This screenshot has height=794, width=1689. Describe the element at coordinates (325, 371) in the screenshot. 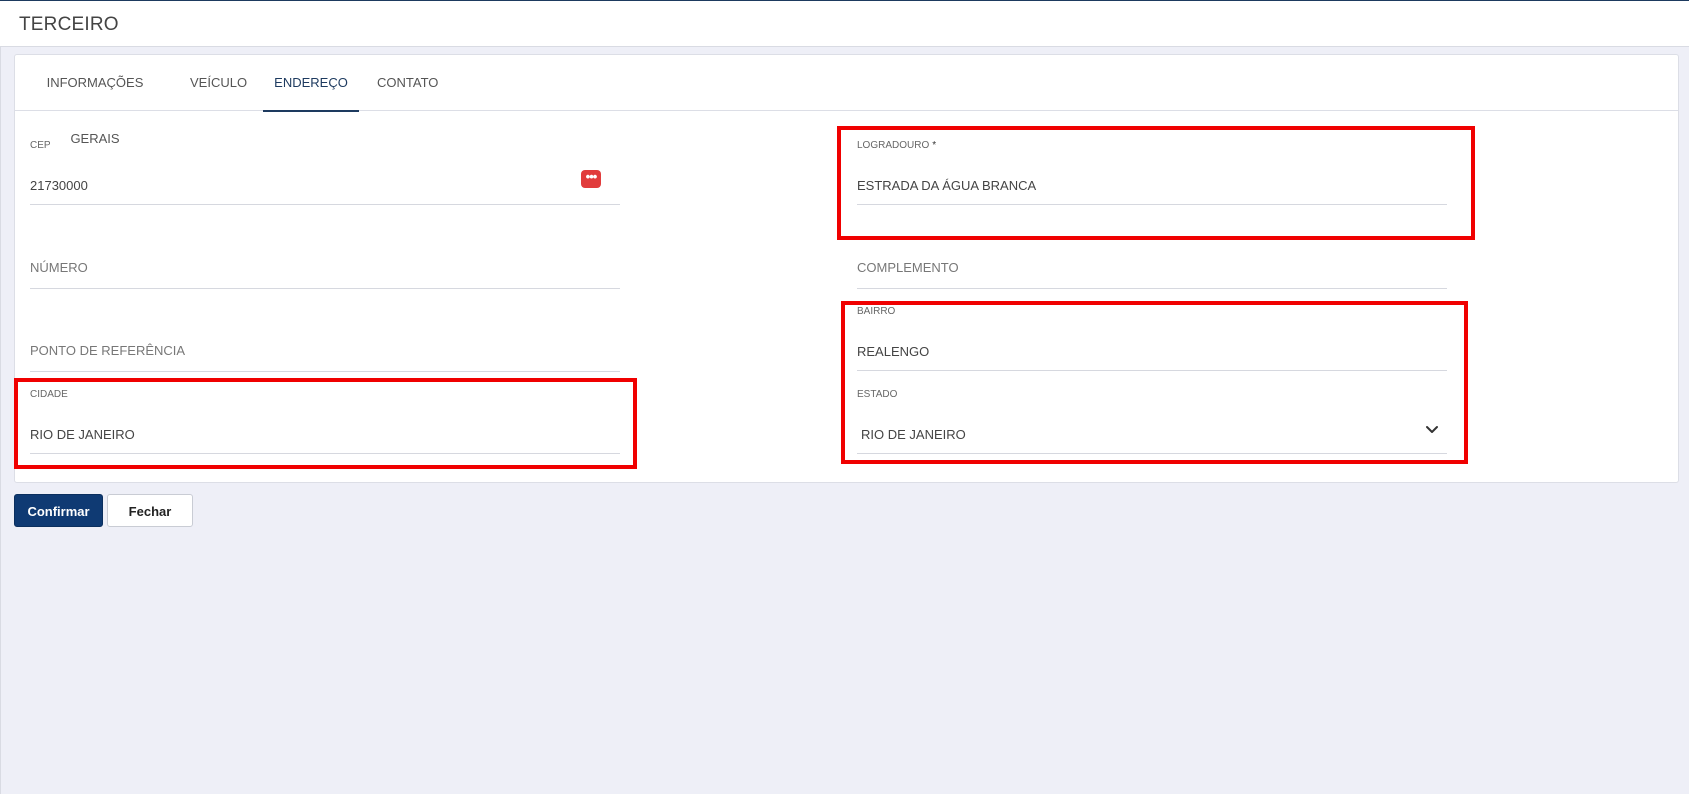

I see `ponto-referencia-underline` at that location.